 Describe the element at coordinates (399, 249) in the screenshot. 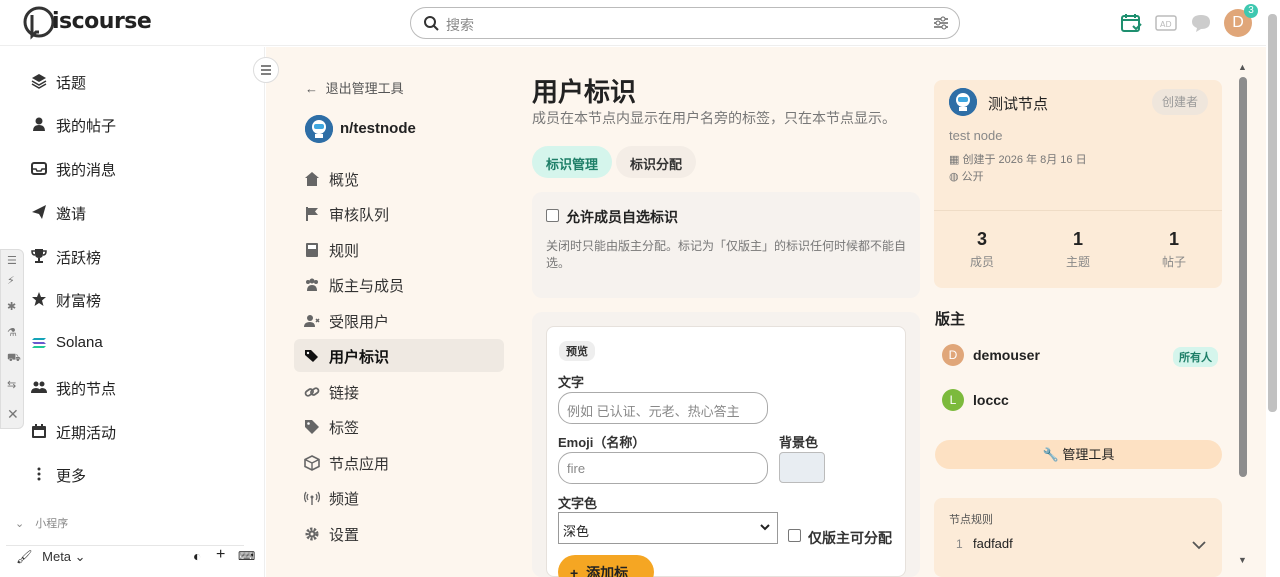

I see `admin-nav-rules: 规则` at that location.